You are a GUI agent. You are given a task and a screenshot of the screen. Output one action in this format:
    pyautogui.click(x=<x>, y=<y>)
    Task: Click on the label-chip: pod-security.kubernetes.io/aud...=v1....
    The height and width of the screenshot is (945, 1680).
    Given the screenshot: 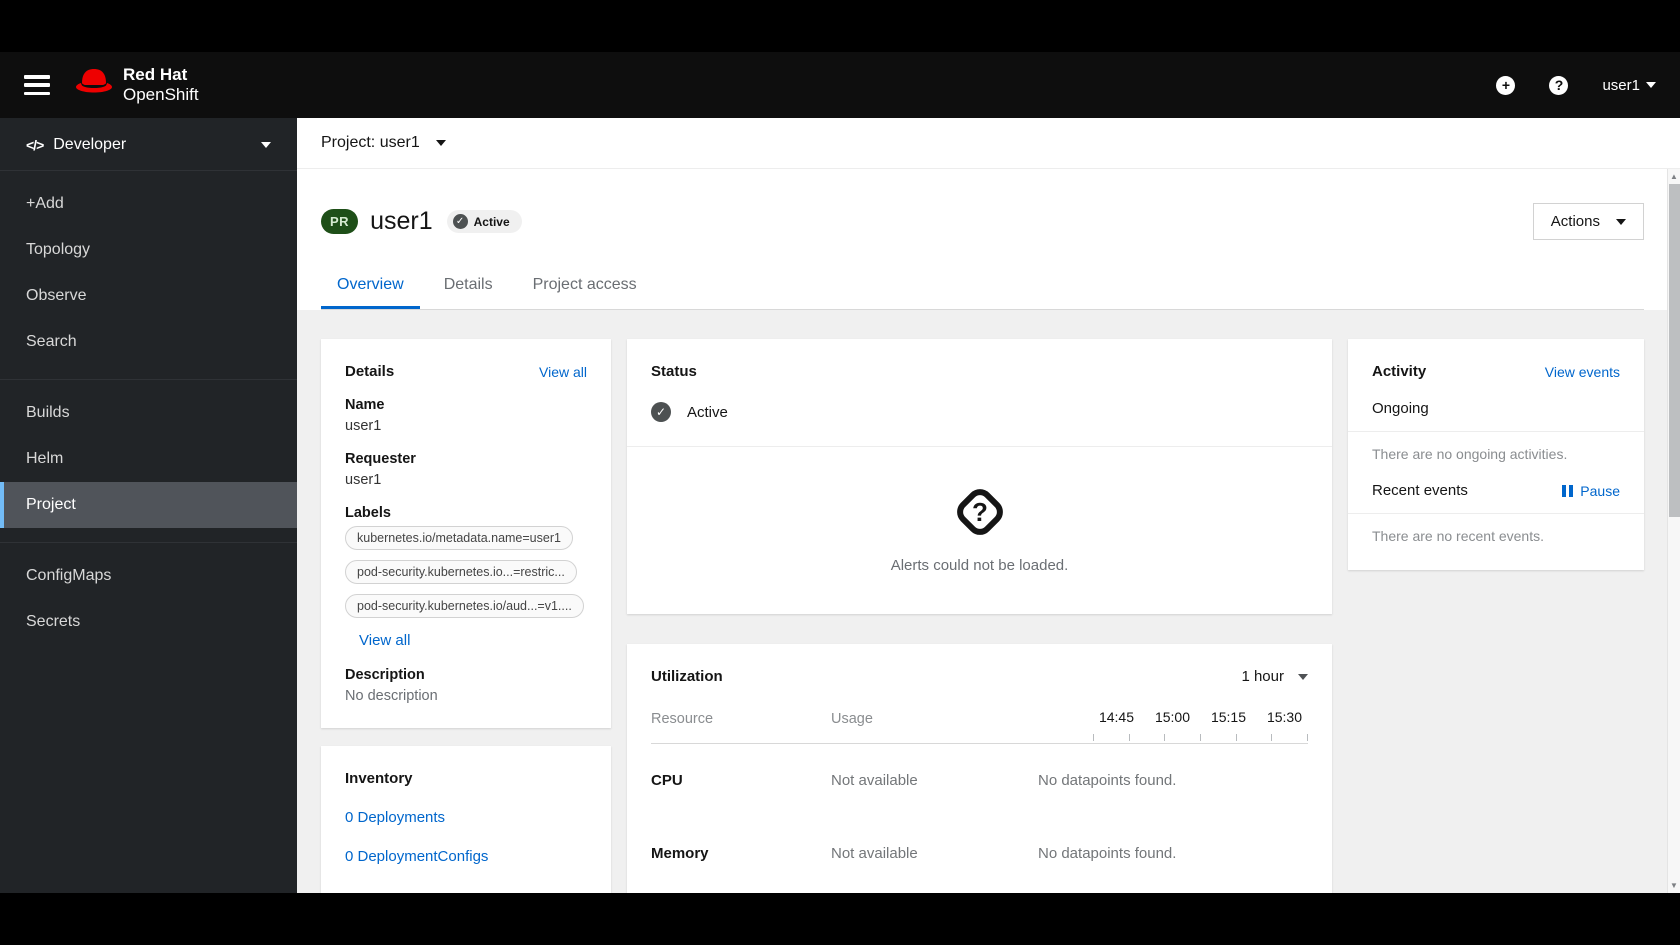 What is the action you would take?
    pyautogui.click(x=464, y=606)
    